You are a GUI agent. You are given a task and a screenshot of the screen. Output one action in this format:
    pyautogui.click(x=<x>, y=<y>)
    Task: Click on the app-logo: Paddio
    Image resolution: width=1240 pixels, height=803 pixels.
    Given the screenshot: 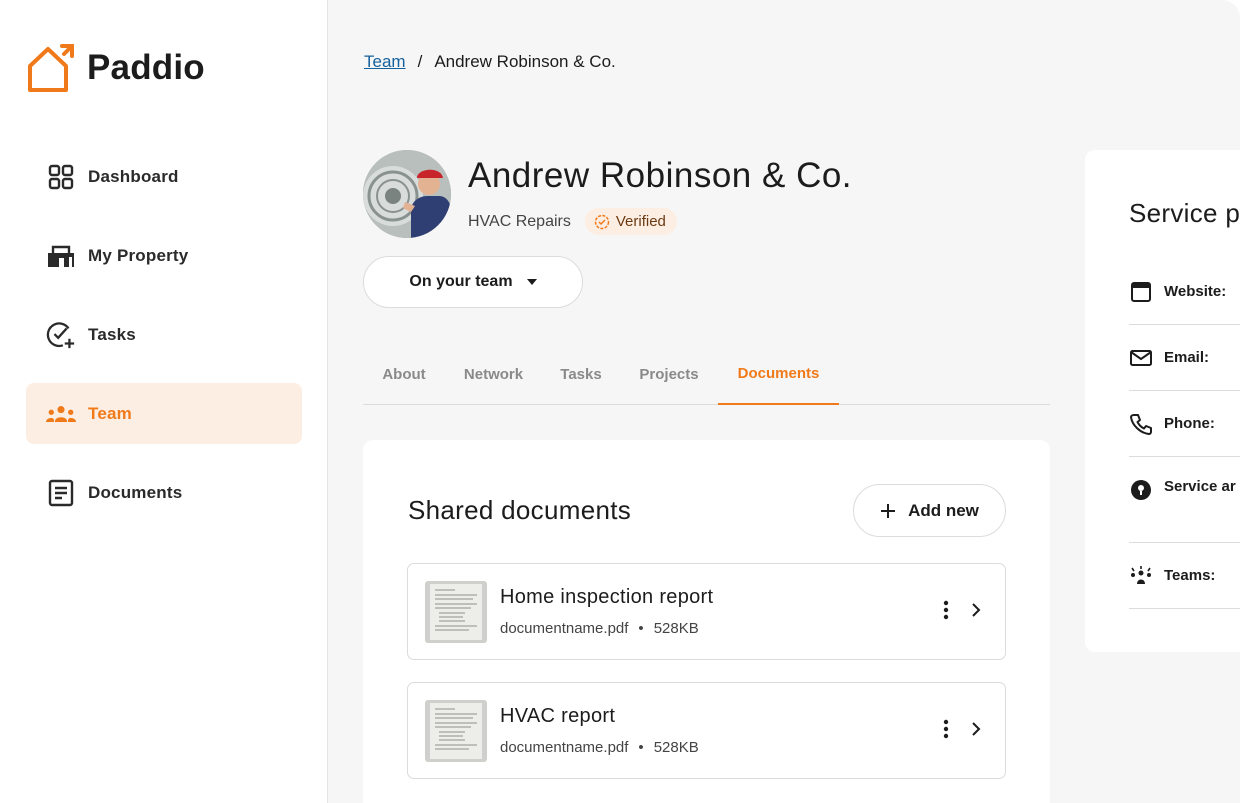 What is the action you would take?
    pyautogui.click(x=115, y=68)
    